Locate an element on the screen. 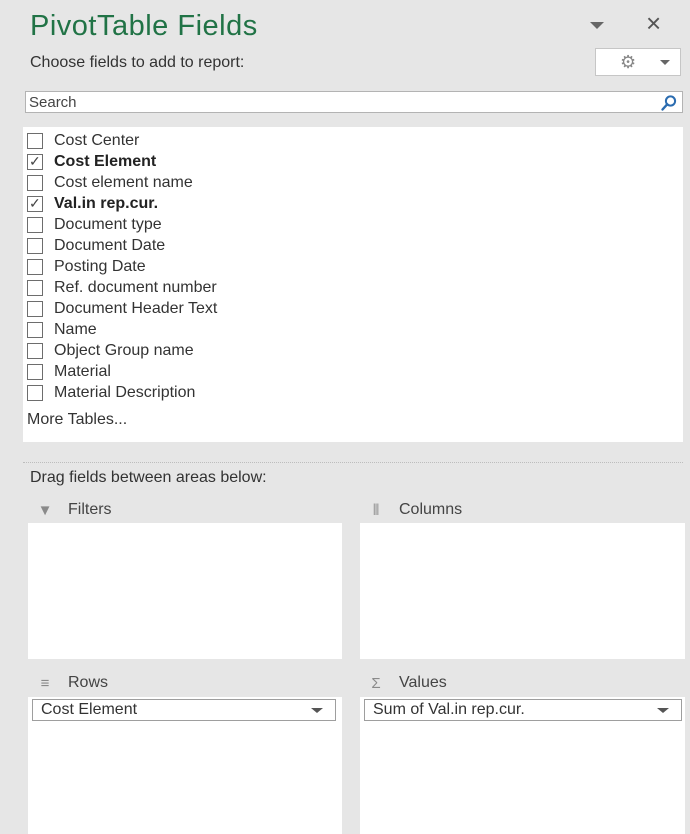 The width and height of the screenshot is (690, 834). field-item: ✓ Val.in rep.cur. is located at coordinates (92, 204).